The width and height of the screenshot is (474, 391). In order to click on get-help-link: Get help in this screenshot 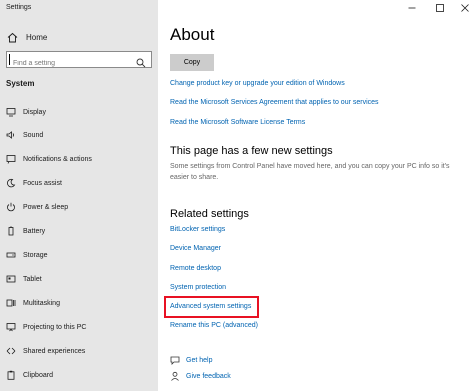, I will do `click(191, 360)`.